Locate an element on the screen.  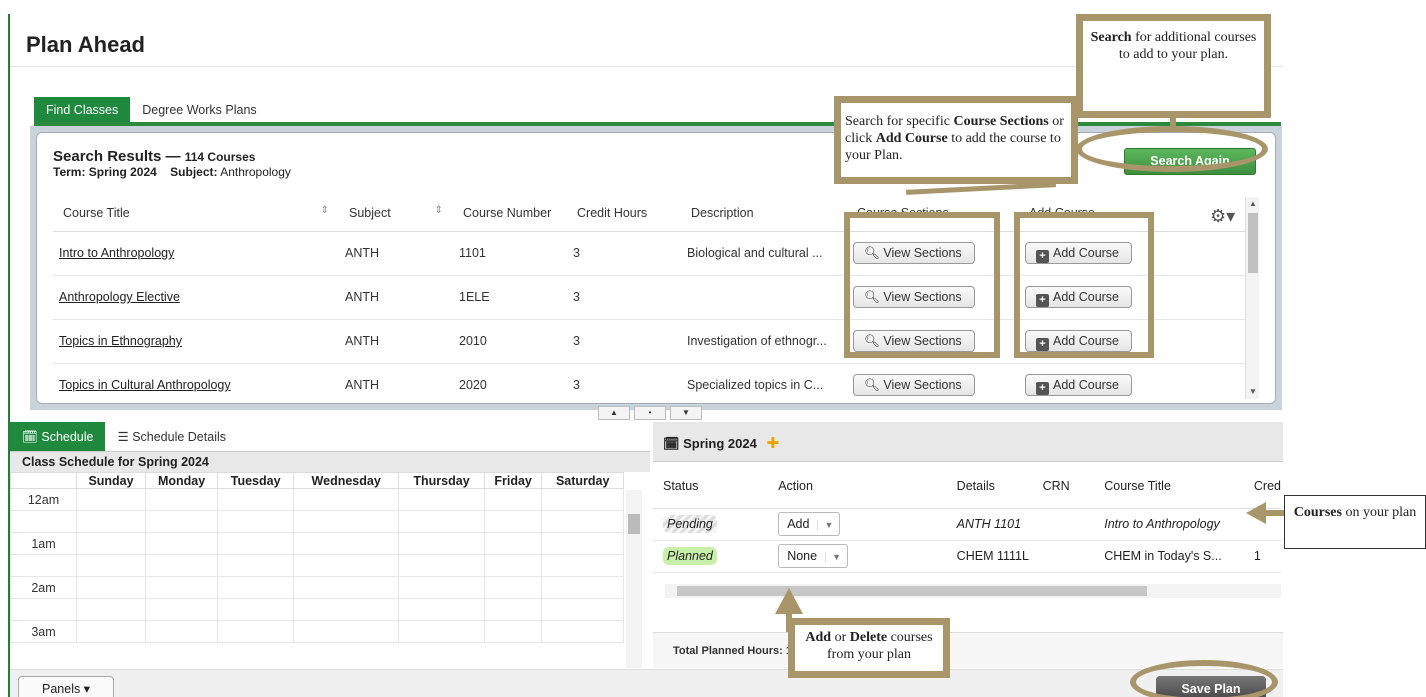
panel-splitter: ▲ • ▼ is located at coordinates (650, 413).